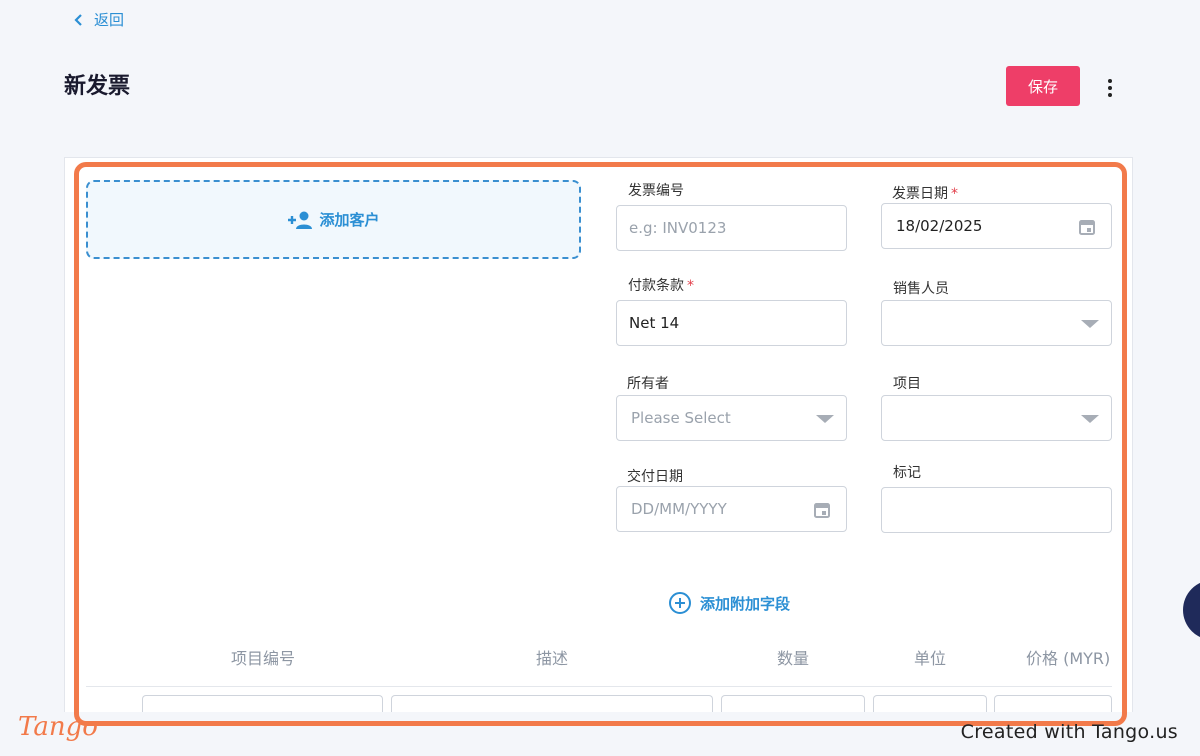  Describe the element at coordinates (921, 289) in the screenshot. I see `salesperson-label: 销售人员` at that location.